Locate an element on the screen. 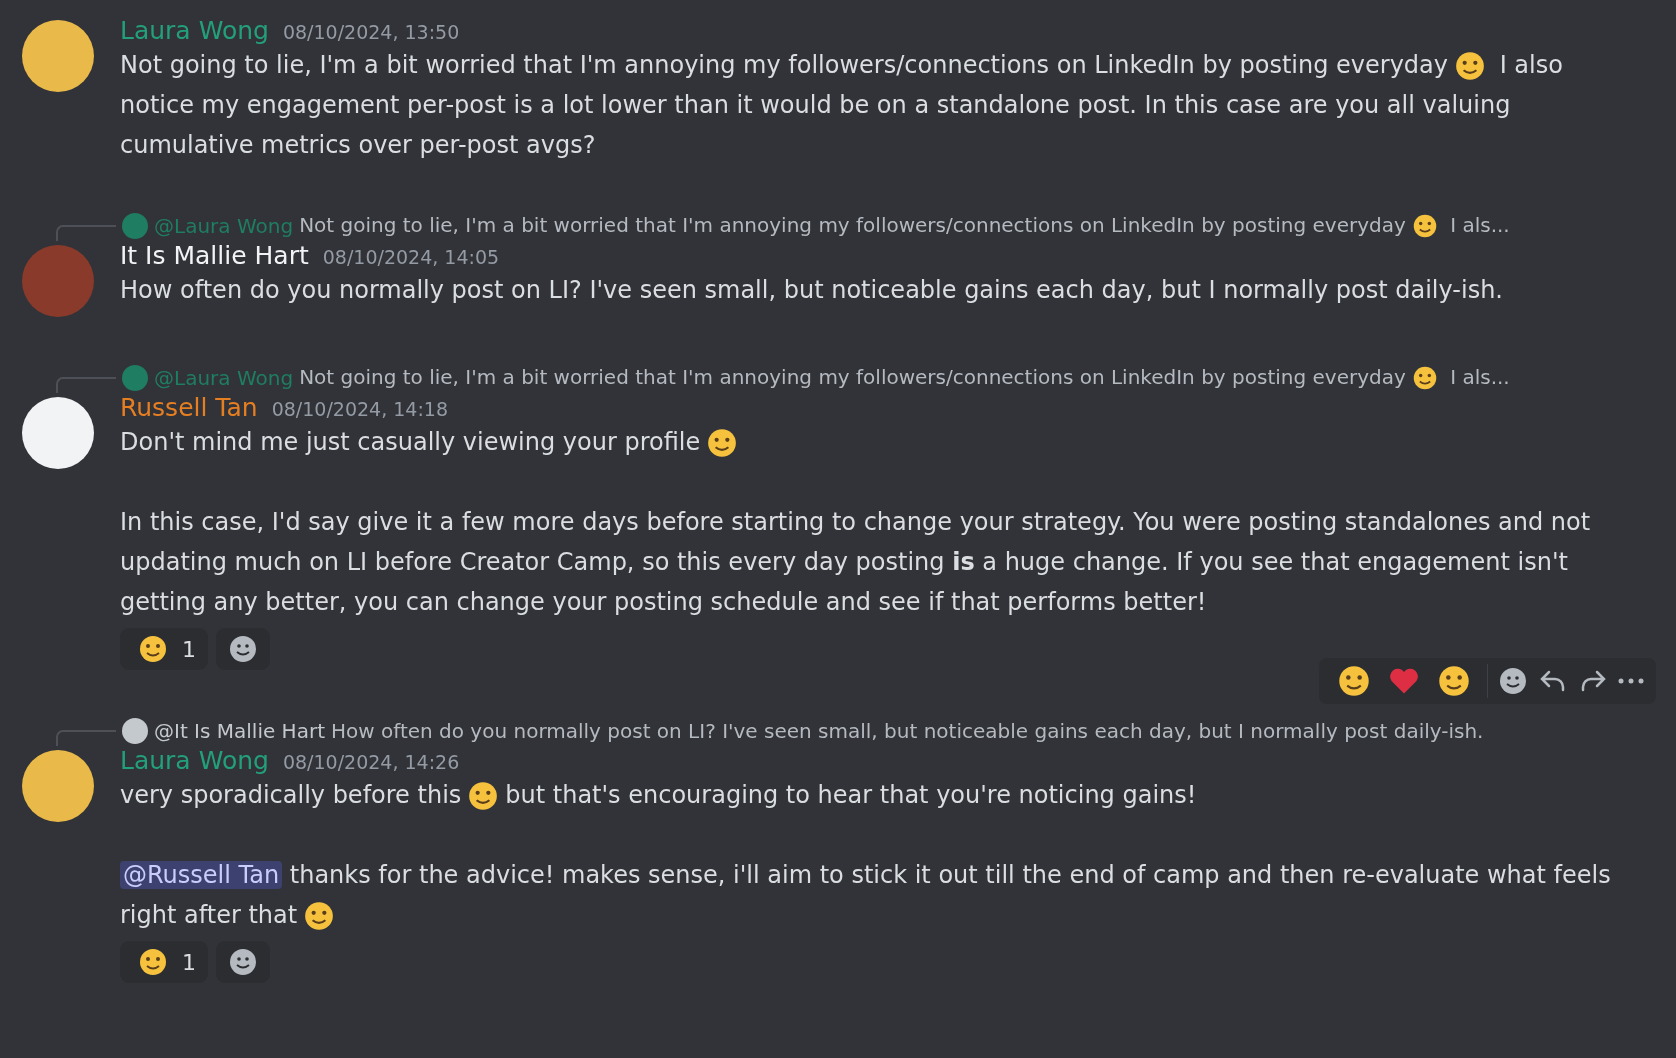 This screenshot has width=1676, height=1058. message-text: @Russell Tan thanks for the advice! makes sense, i'll aim to stick it out till the end of camp and then re-evaluate what feels right after that is located at coordinates (868, 895).